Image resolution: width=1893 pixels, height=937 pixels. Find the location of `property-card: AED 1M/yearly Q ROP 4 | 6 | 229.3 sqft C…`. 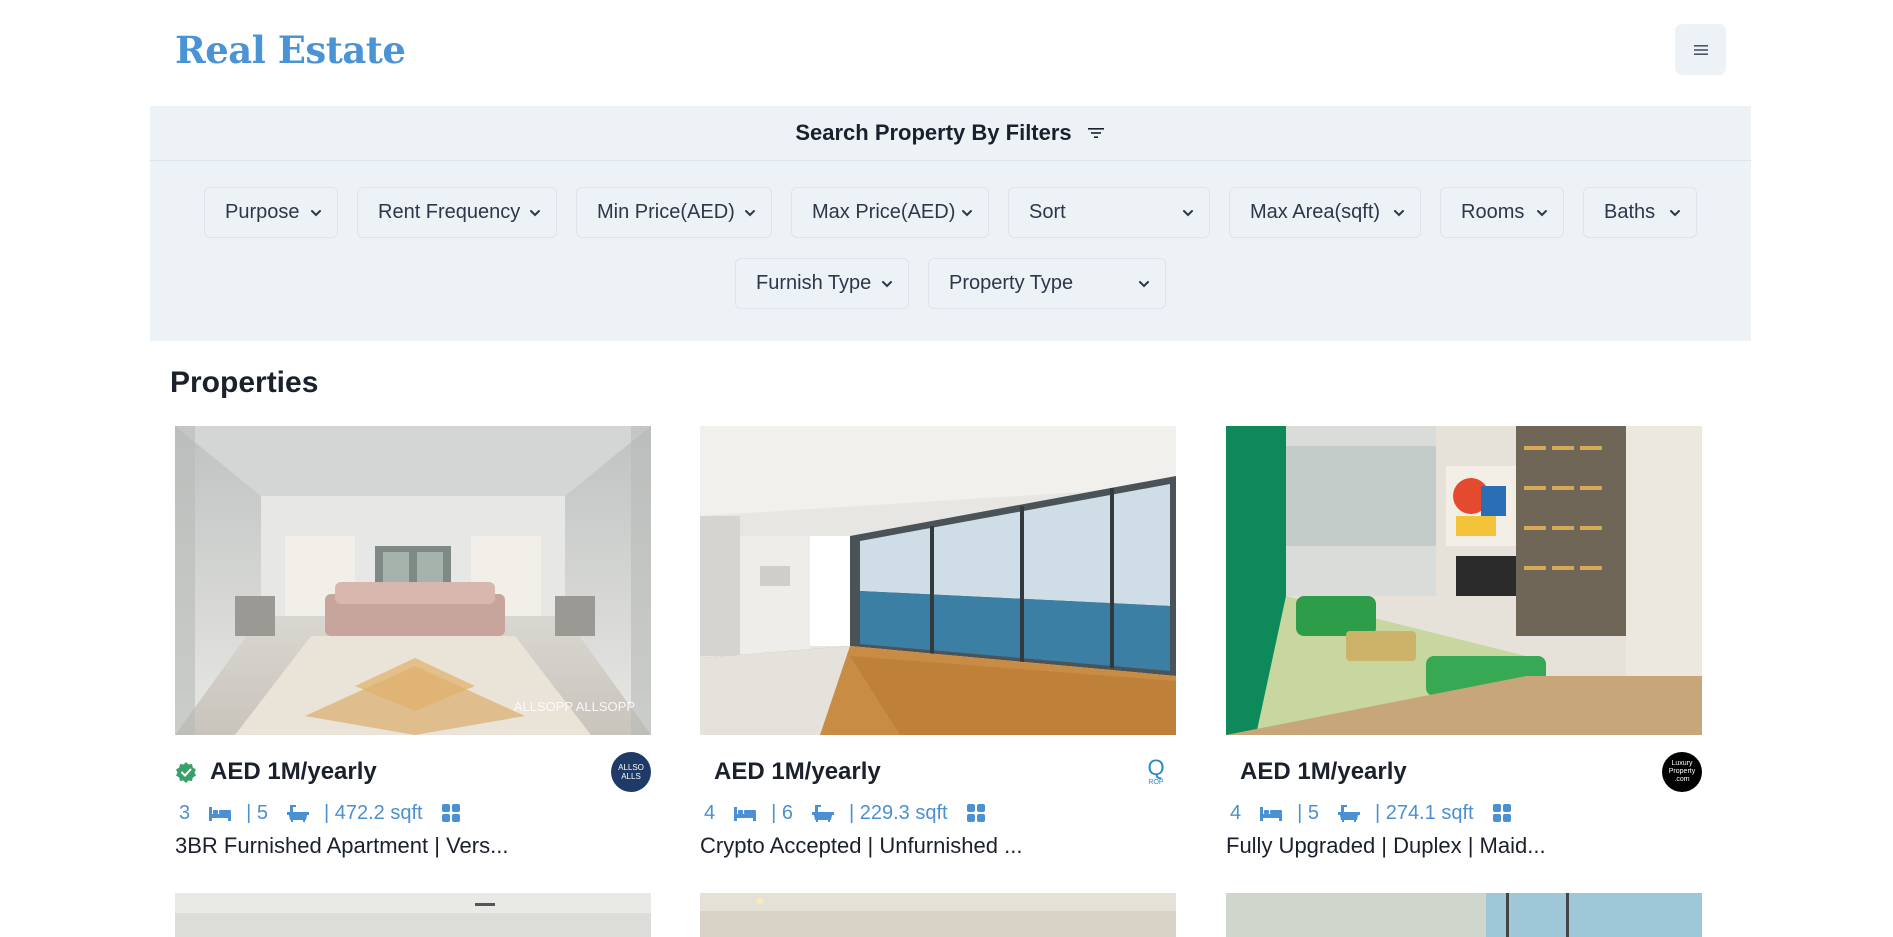

property-card: AED 1M/yearly Q ROP 4 | 6 | 229.3 sqft C… is located at coordinates (938, 642).